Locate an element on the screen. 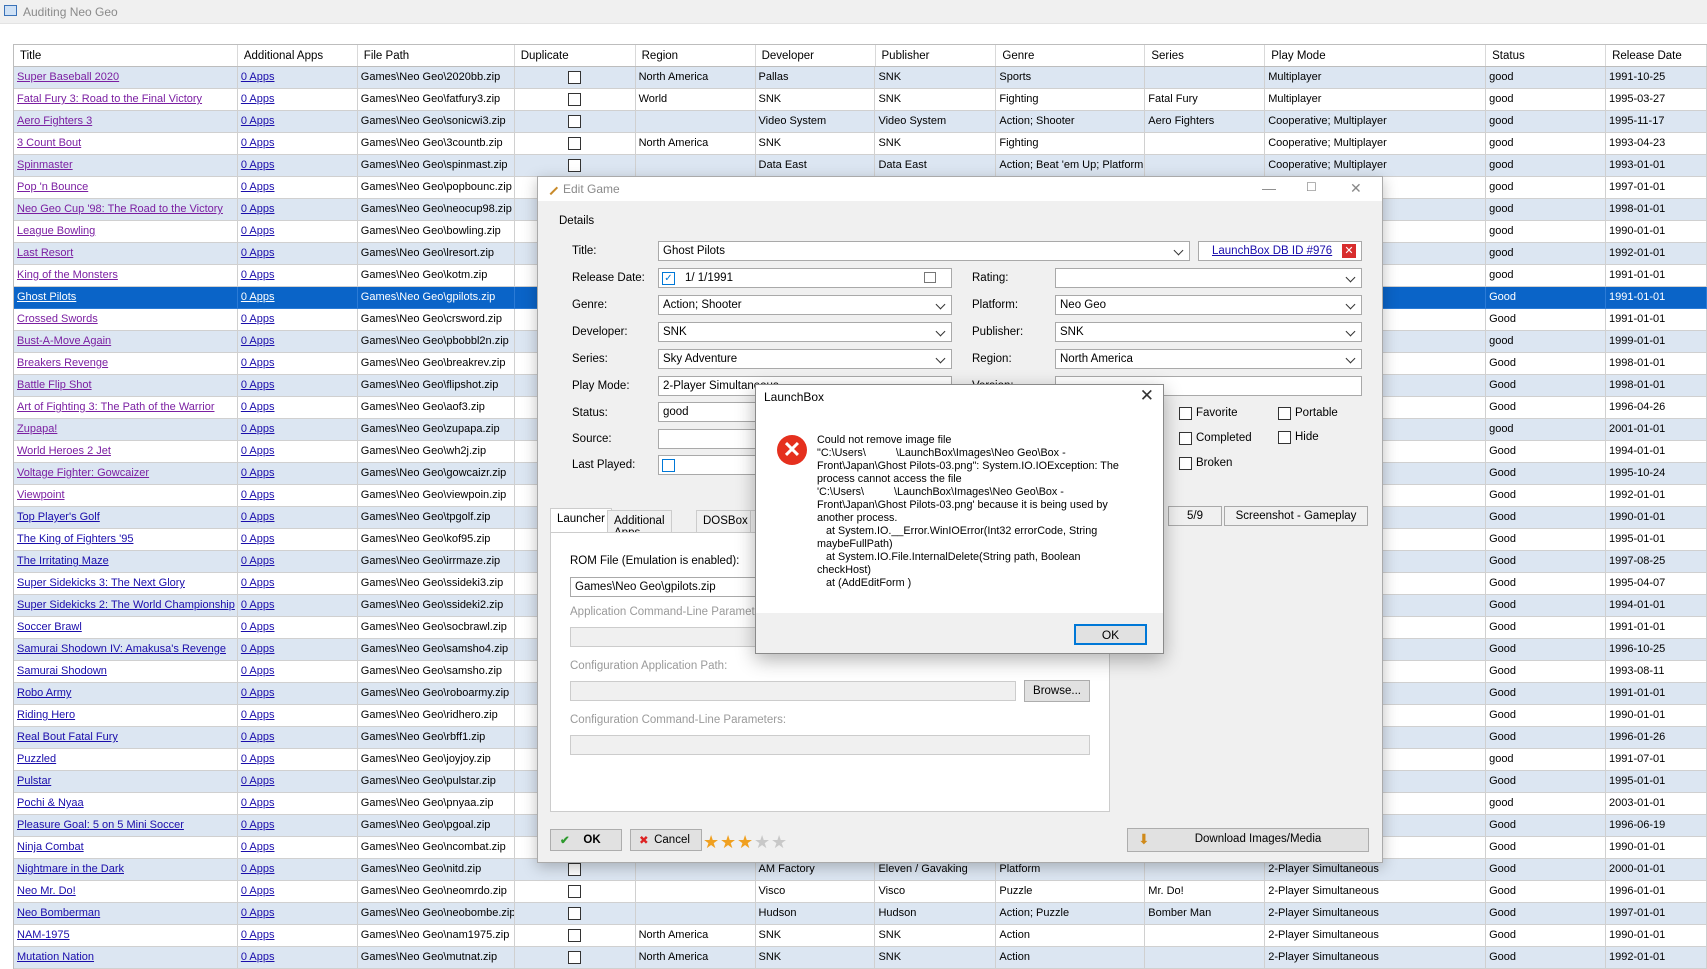 This screenshot has width=1707, height=969. genre-field: Action; Shooter is located at coordinates (805, 305).